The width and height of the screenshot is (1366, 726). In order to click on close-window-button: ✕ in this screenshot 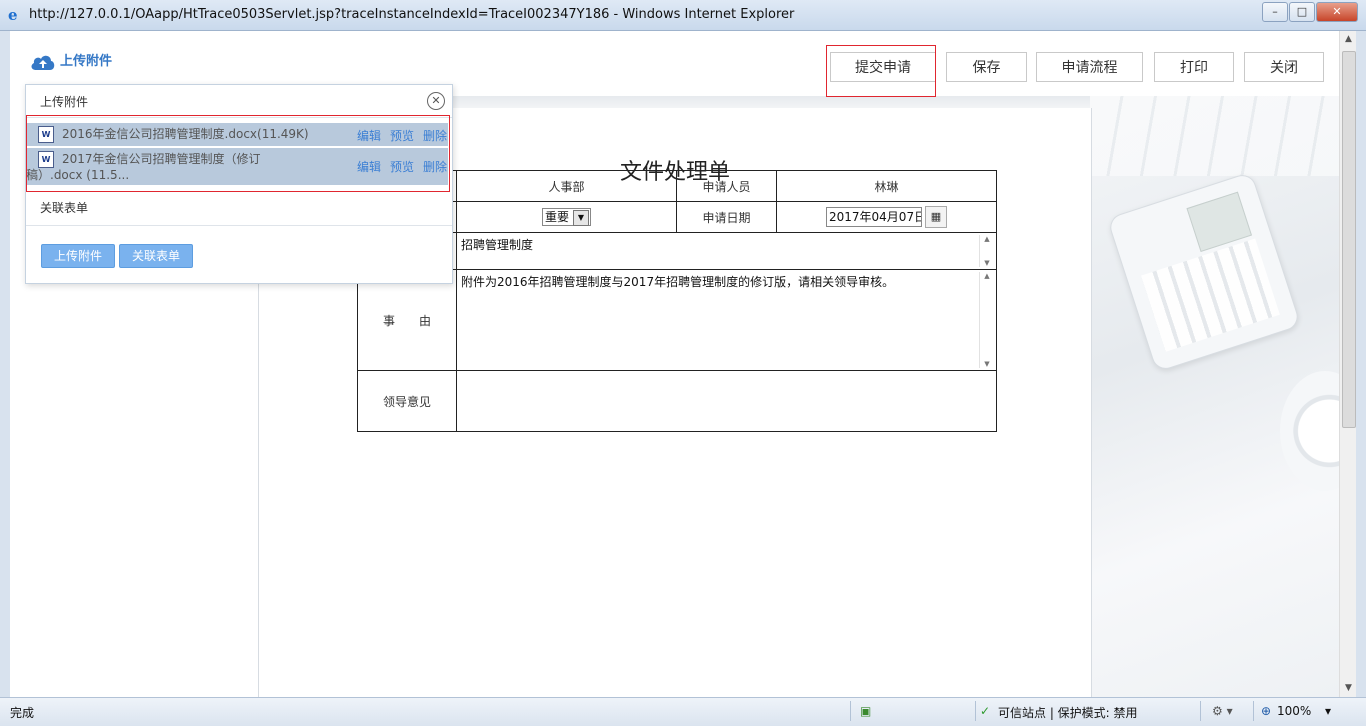, I will do `click(1337, 12)`.